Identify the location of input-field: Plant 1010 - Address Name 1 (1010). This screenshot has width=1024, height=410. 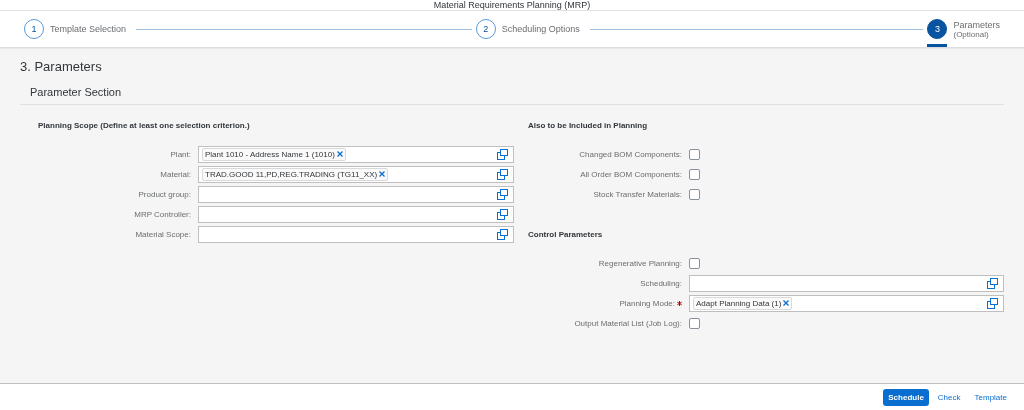
(356, 154).